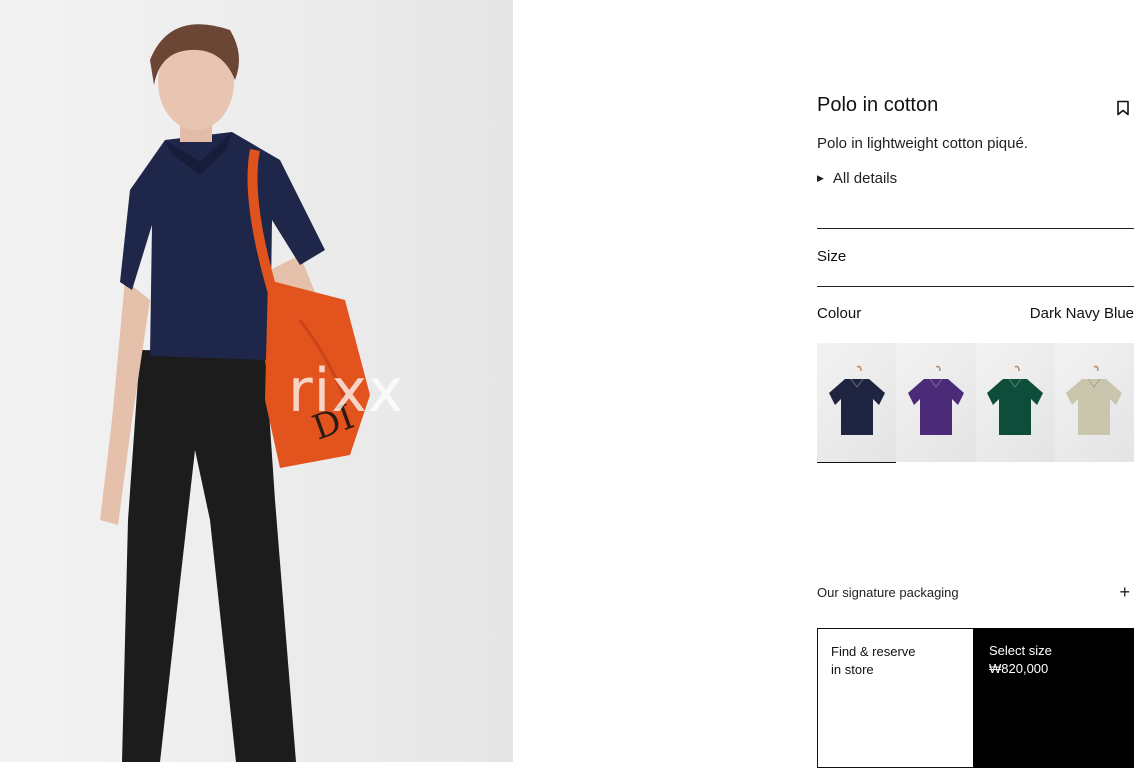 Image resolution: width=1140 pixels, height=768 pixels. Describe the element at coordinates (922, 143) in the screenshot. I see `product-description: Polo in lightweight cotton piqué.` at that location.